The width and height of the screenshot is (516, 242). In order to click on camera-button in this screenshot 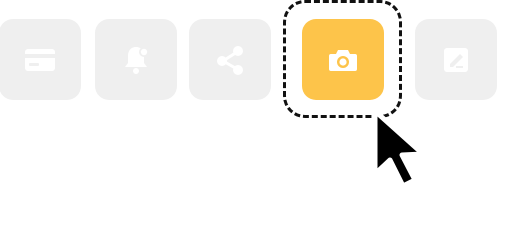, I will do `click(343, 59)`.